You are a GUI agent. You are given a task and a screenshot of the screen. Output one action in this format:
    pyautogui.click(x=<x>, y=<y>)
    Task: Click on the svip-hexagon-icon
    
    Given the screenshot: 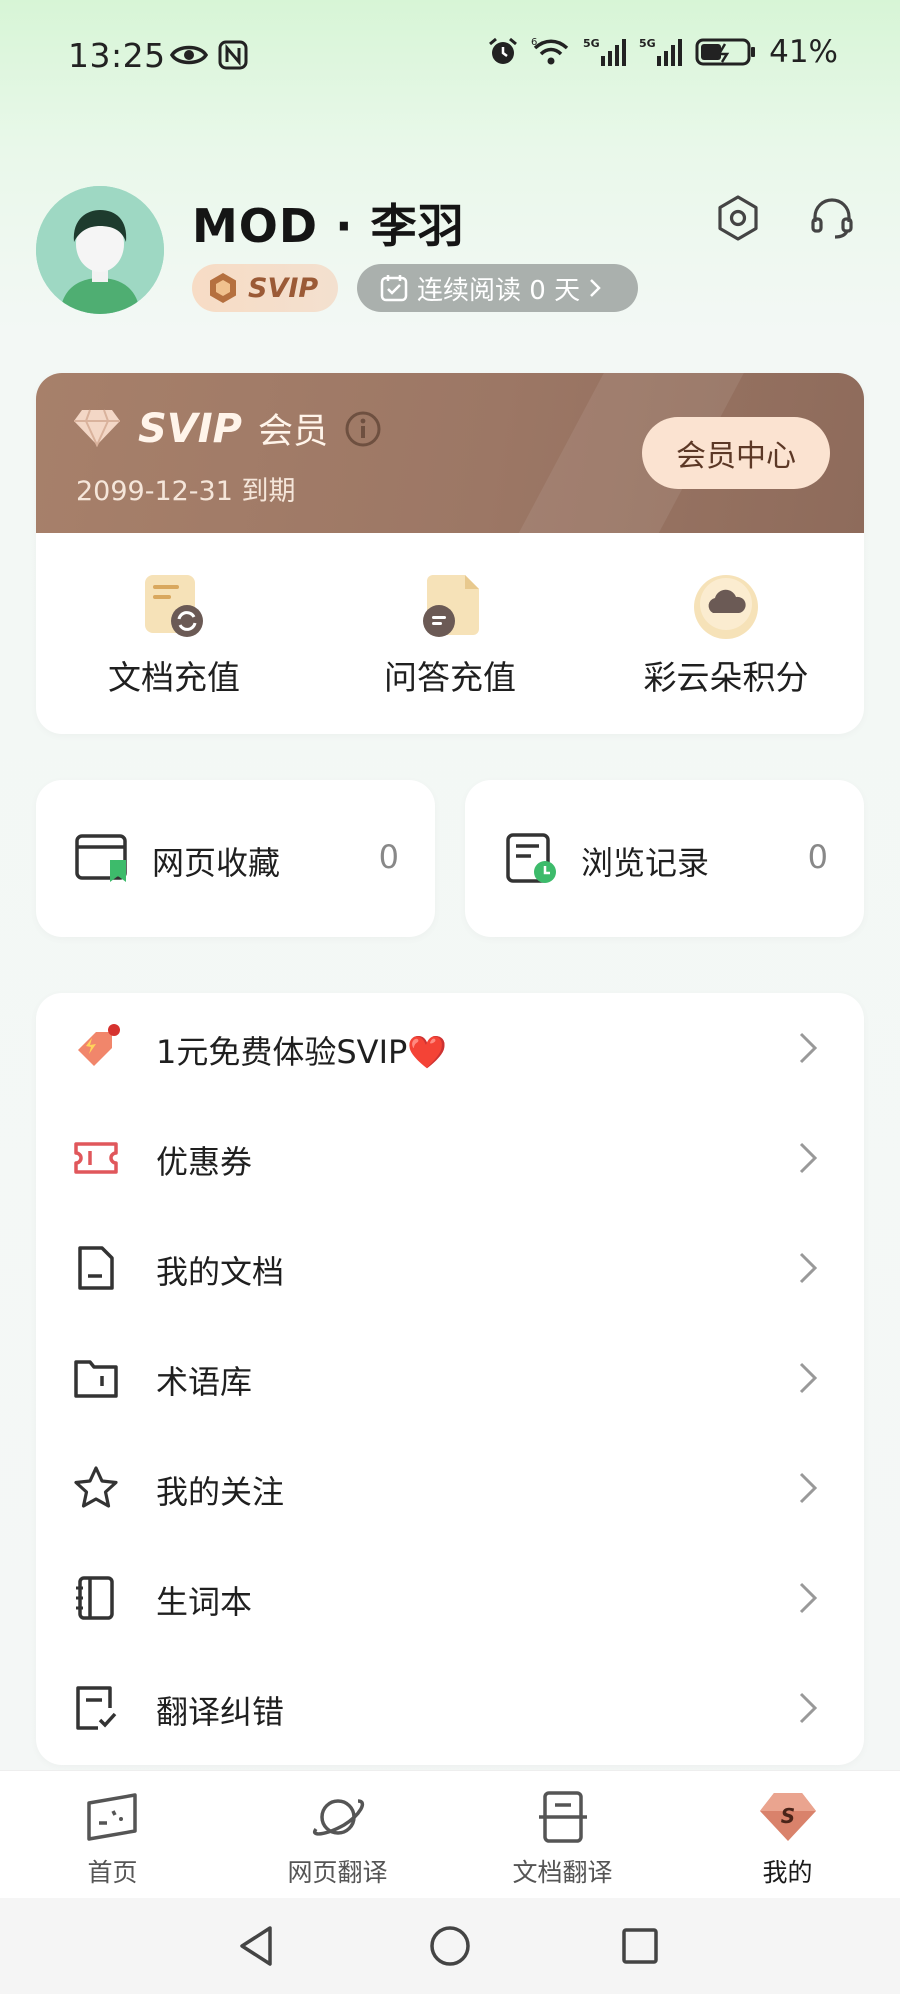 What is the action you would take?
    pyautogui.click(x=223, y=288)
    